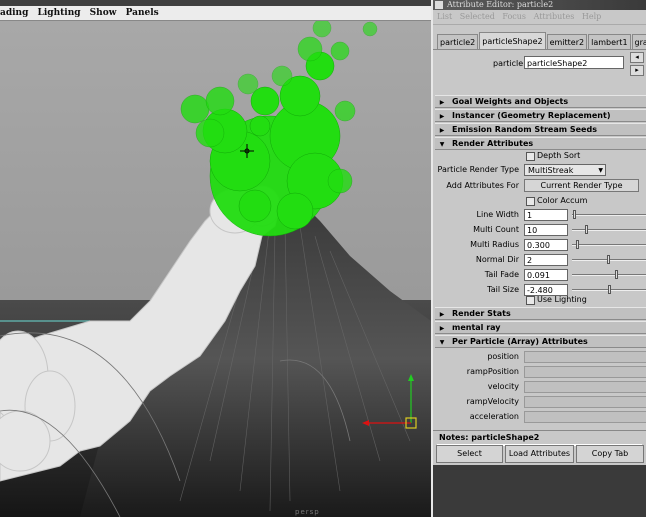  What do you see at coordinates (609, 244) in the screenshot?
I see `multi-radius-slider` at bounding box center [609, 244].